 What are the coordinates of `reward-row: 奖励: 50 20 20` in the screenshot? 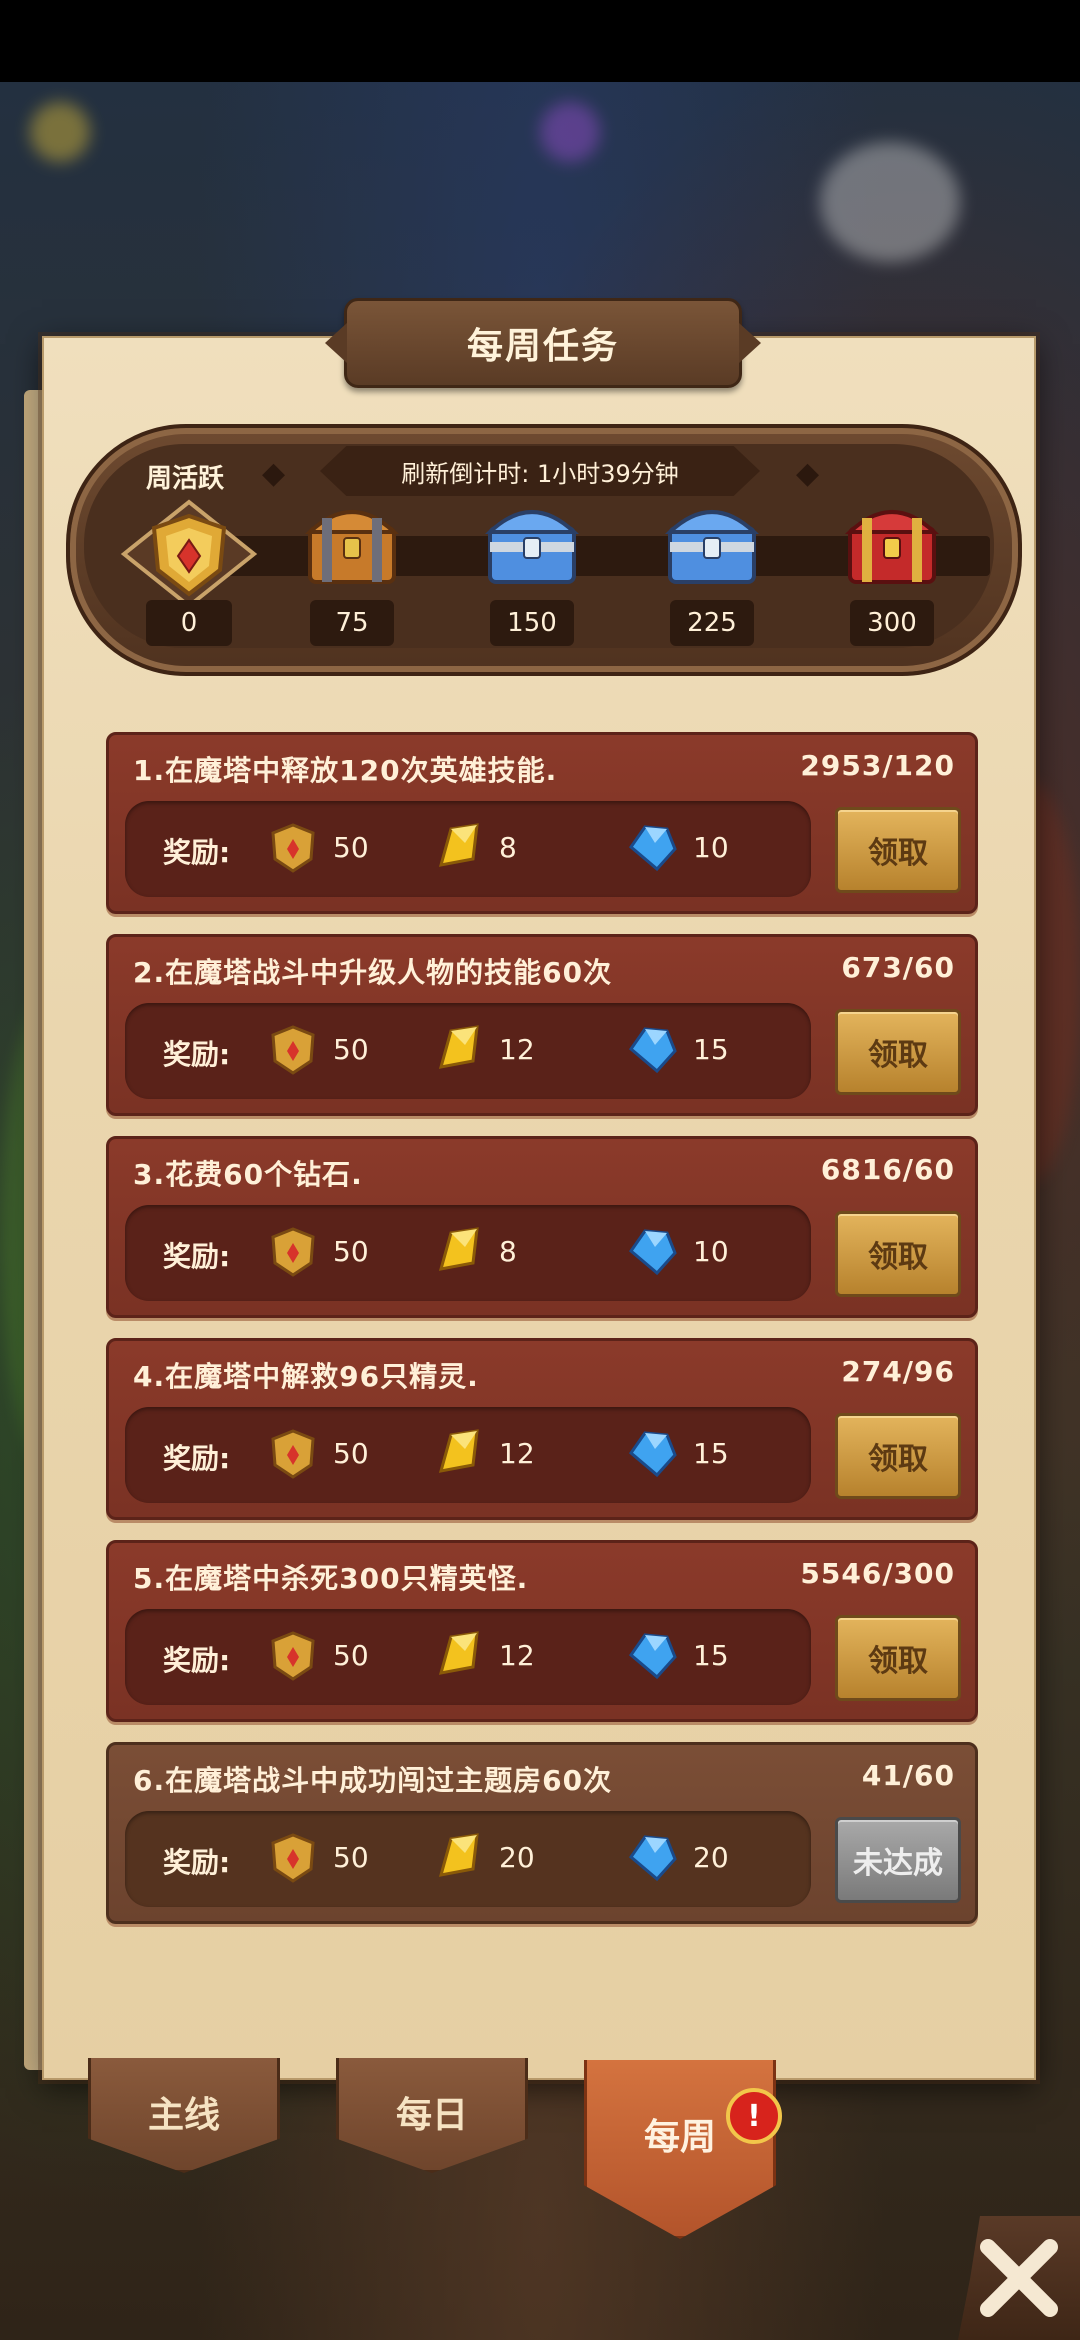 It's located at (468, 1859).